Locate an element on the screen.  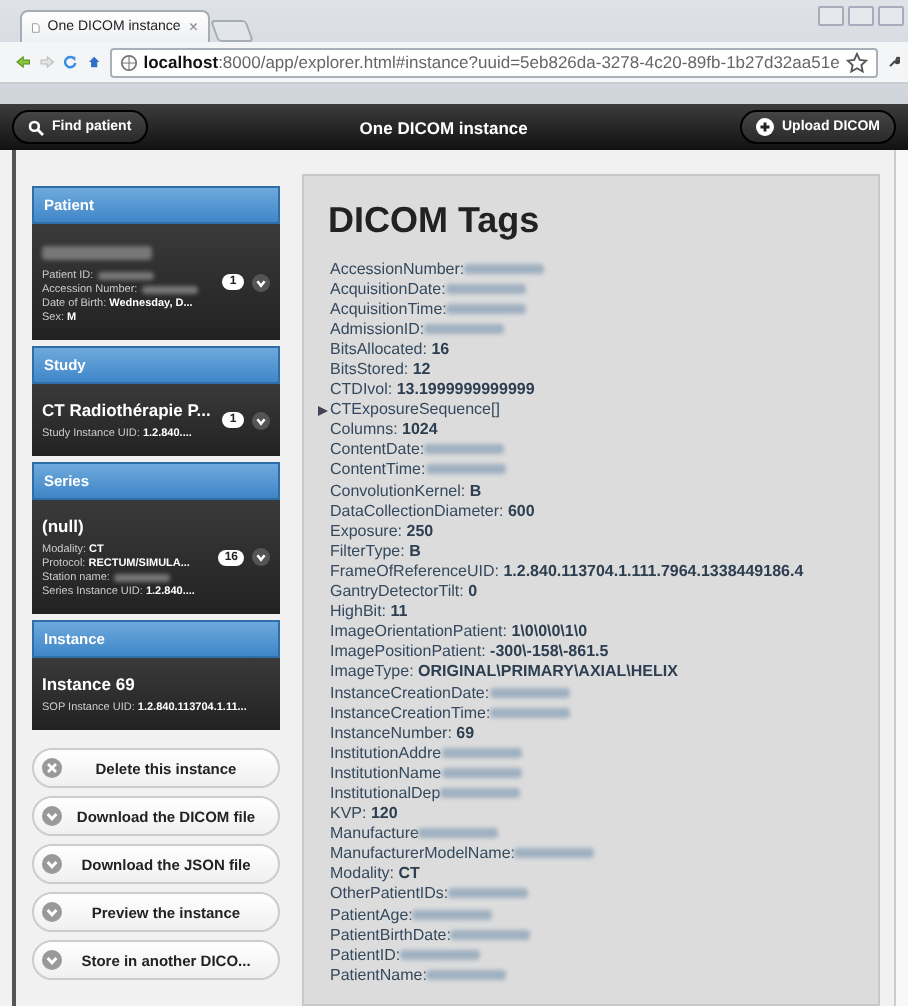
tag-name: ContentDate: is located at coordinates (377, 449).